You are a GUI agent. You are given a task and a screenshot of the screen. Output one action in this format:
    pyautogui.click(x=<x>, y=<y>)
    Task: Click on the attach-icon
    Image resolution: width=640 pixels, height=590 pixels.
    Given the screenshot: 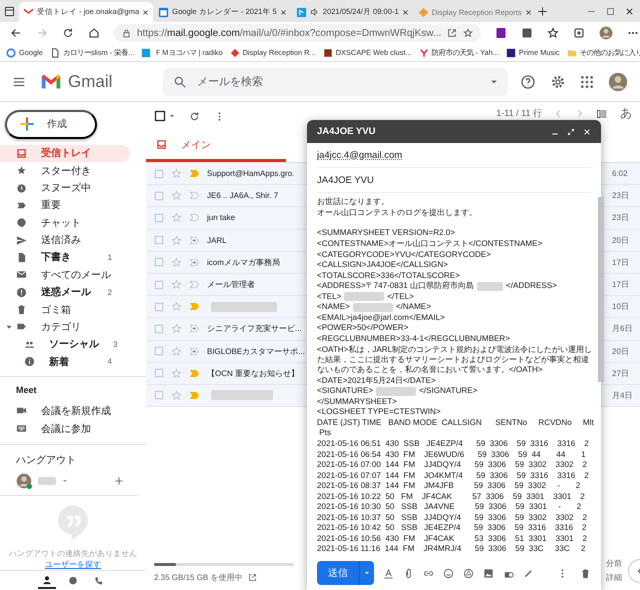 What is the action you would take?
    pyautogui.click(x=408, y=573)
    